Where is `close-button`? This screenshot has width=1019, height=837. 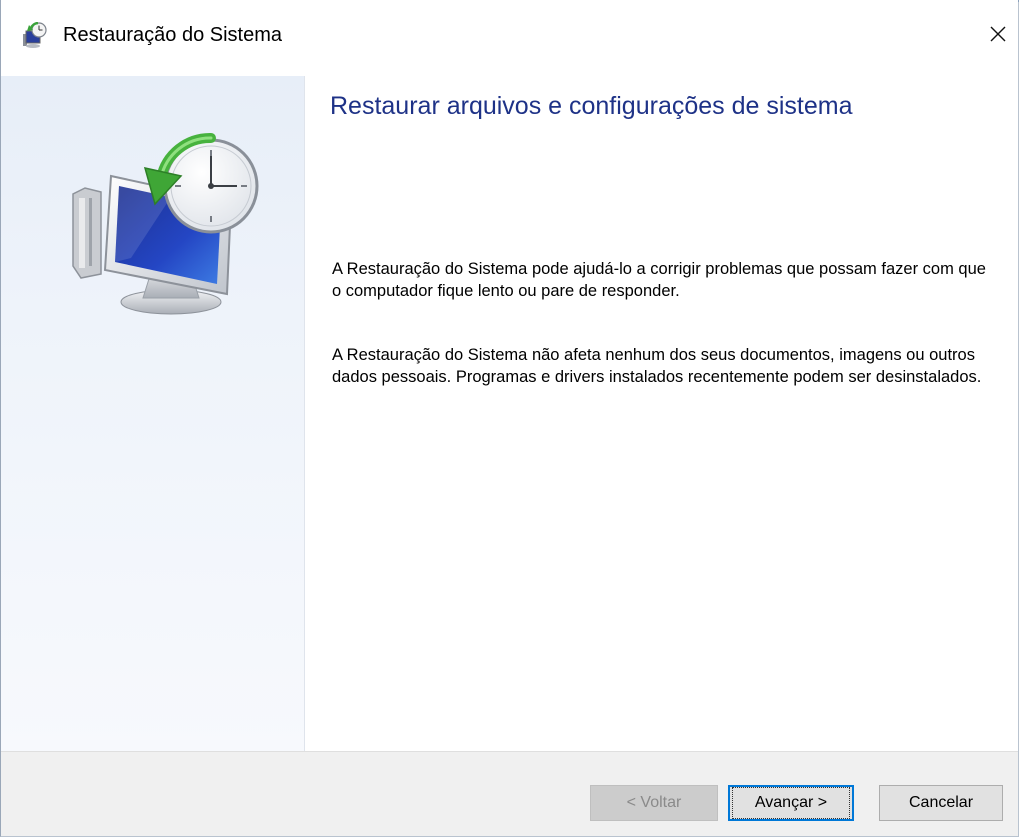 close-button is located at coordinates (998, 34).